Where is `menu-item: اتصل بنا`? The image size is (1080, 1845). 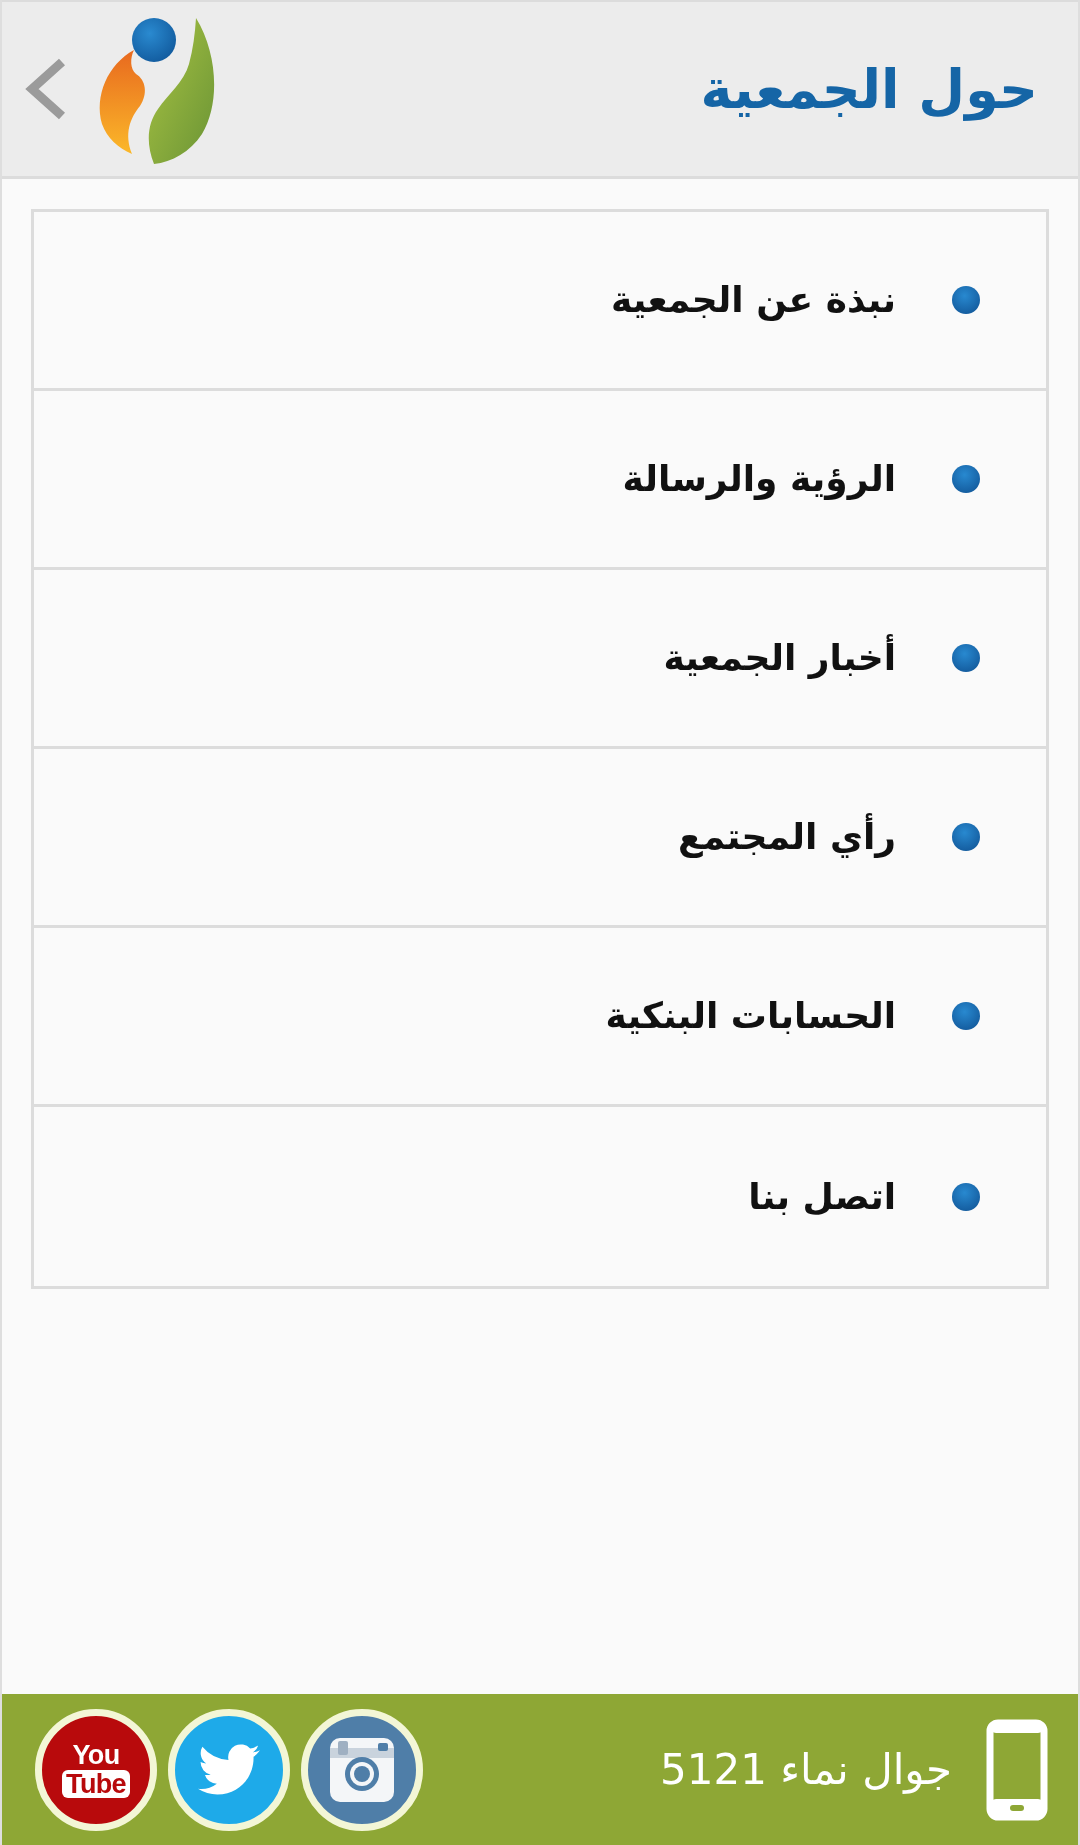 menu-item: اتصل بنا is located at coordinates (540, 1196).